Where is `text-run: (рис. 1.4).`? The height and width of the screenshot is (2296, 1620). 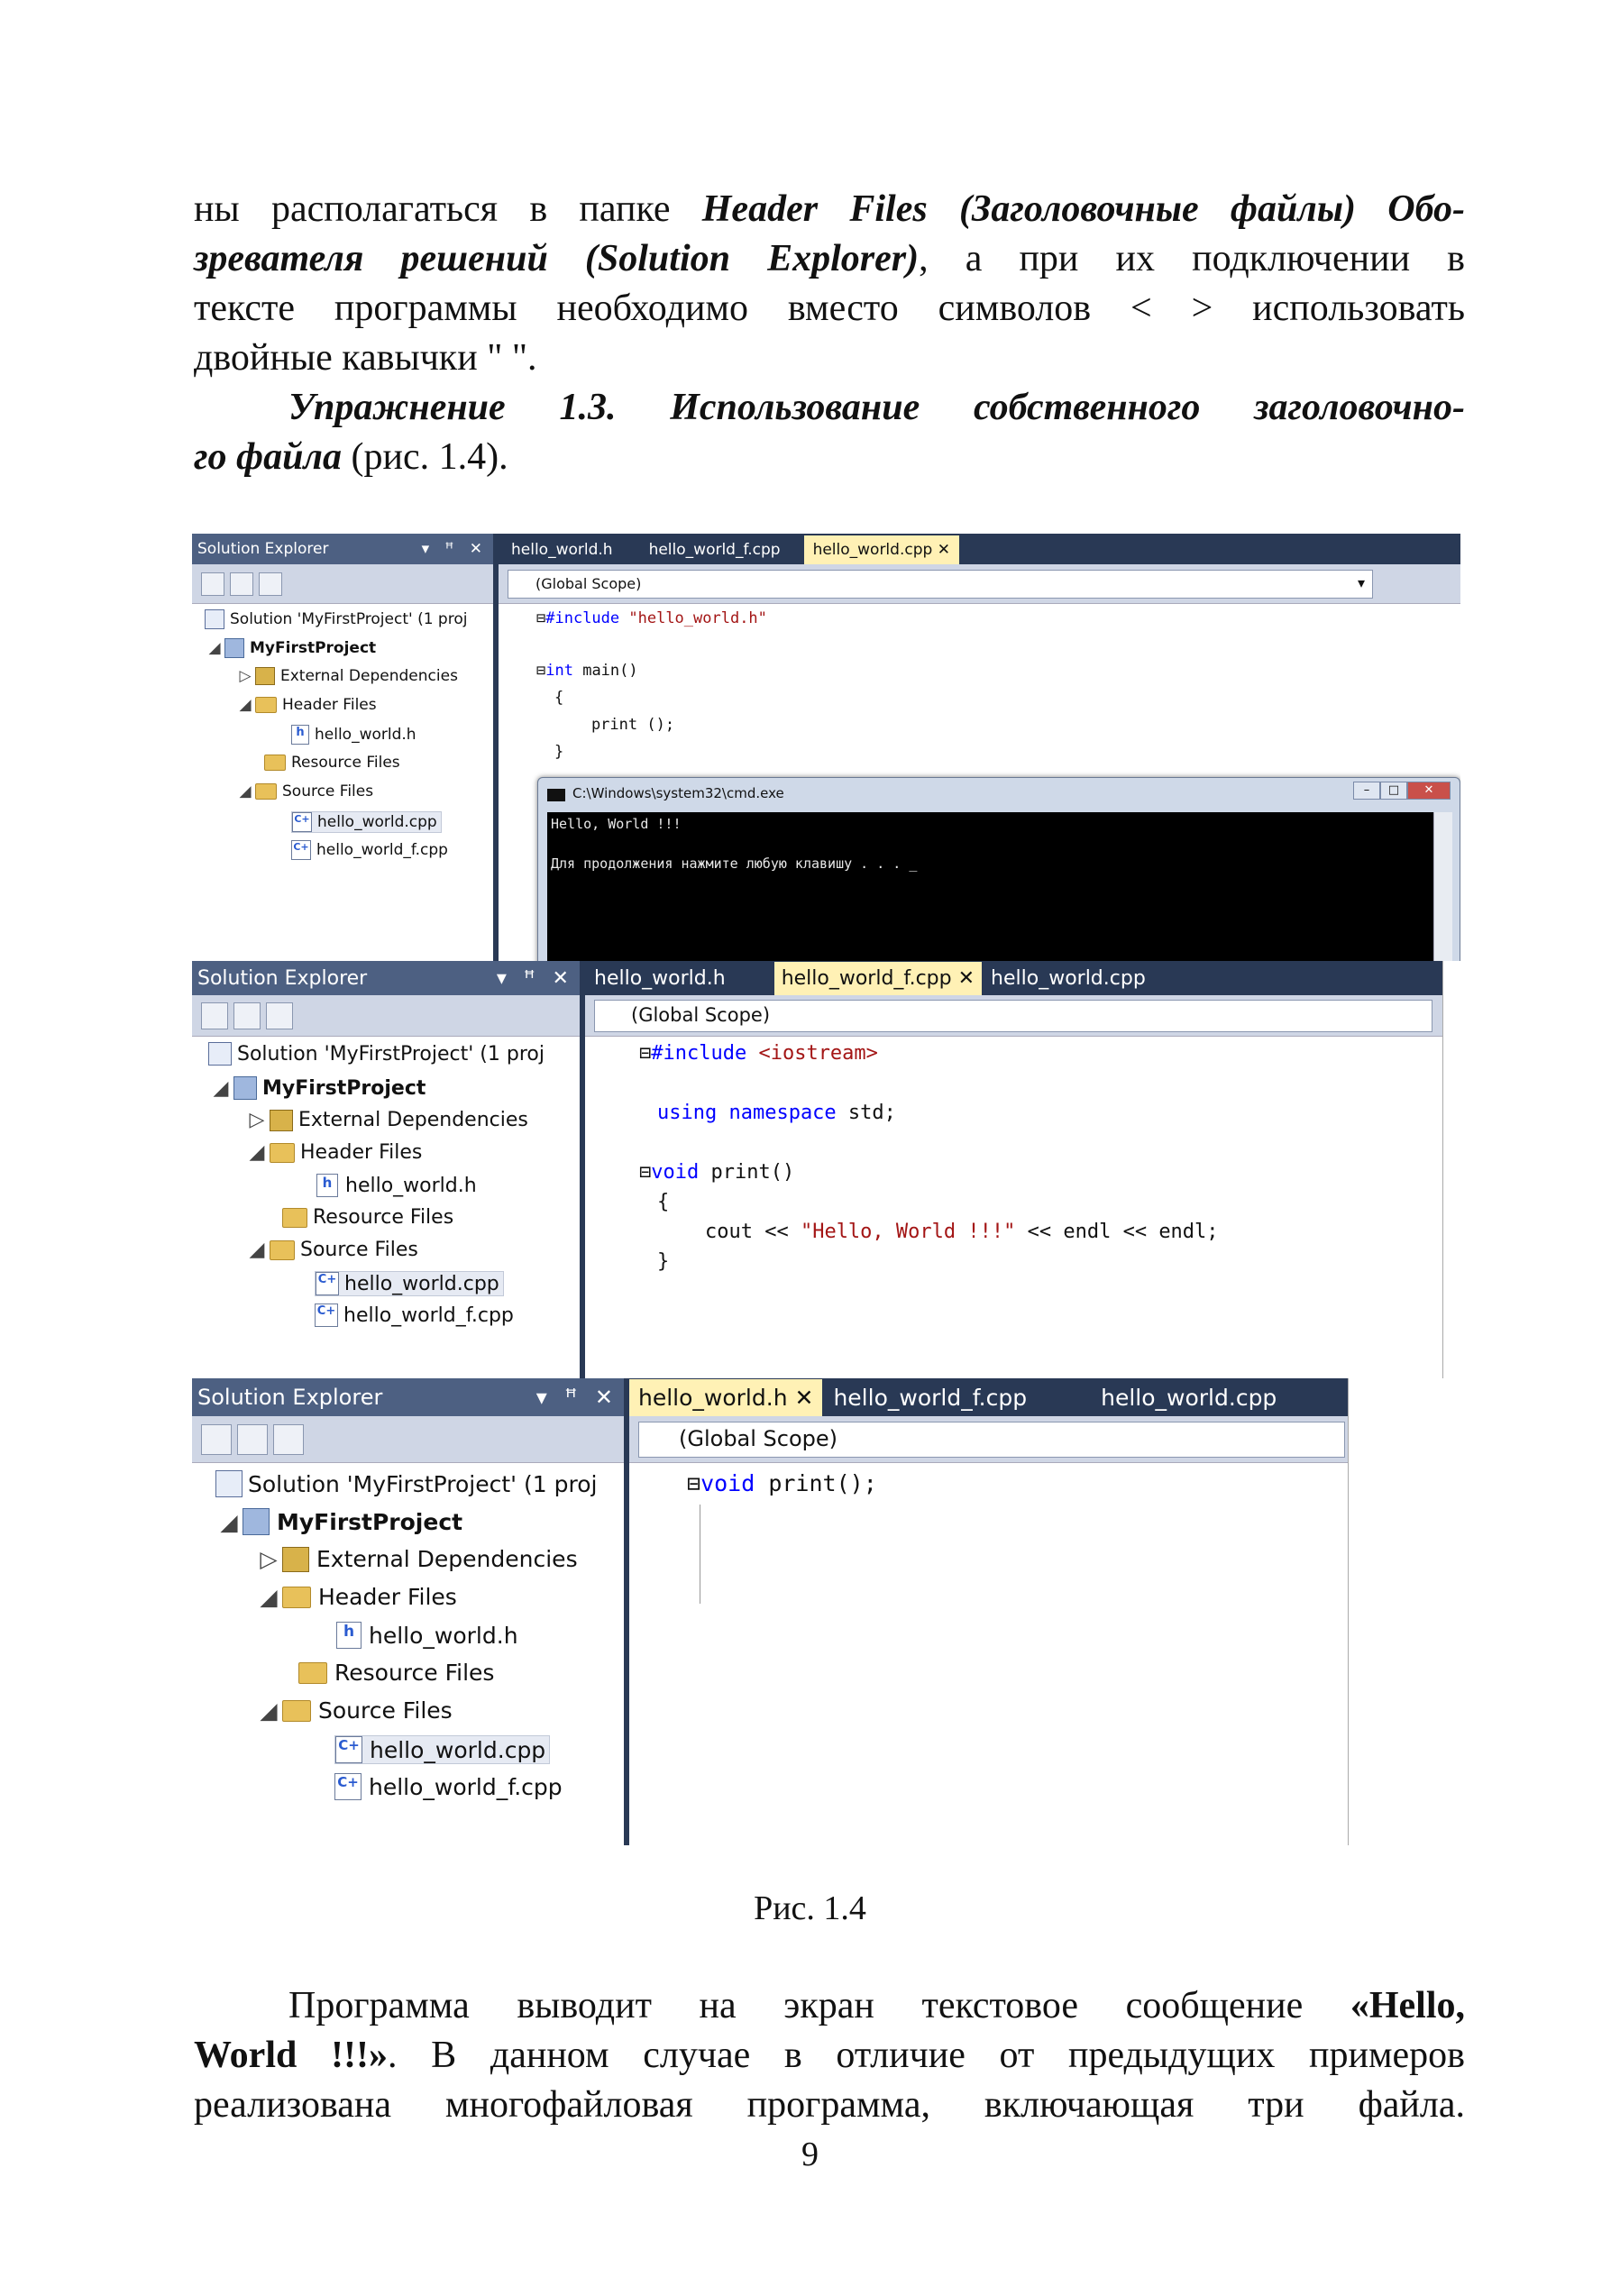 text-run: (рис. 1.4). is located at coordinates (424, 457).